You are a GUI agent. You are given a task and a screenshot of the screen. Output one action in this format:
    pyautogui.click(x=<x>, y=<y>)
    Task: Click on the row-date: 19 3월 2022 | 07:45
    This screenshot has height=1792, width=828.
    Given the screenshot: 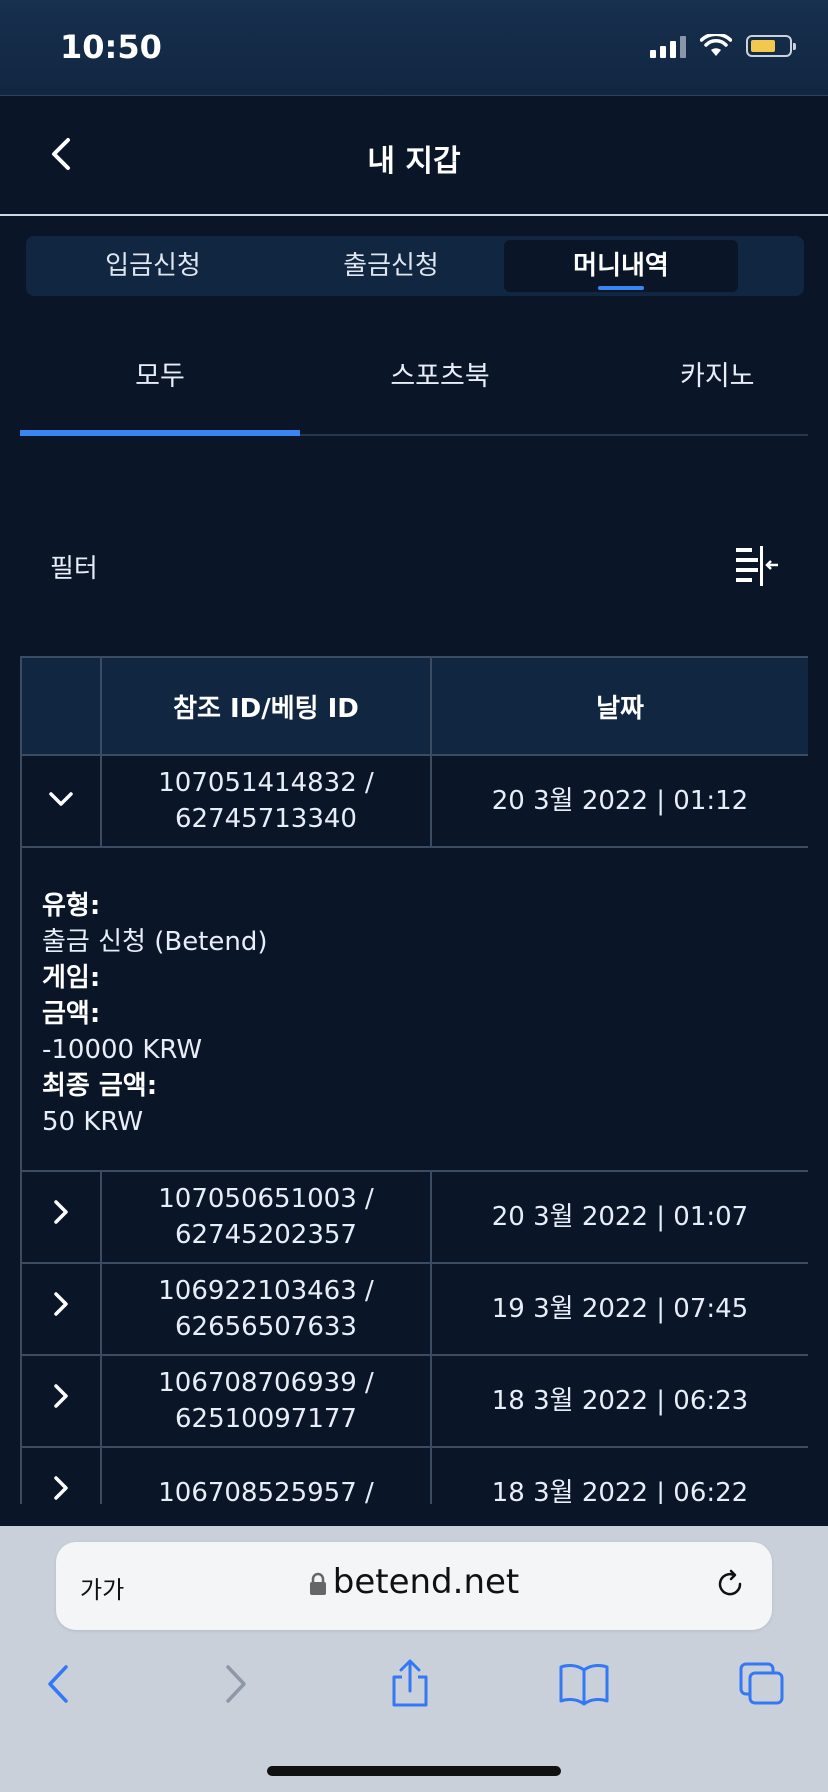 What is the action you would take?
    pyautogui.click(x=619, y=1309)
    